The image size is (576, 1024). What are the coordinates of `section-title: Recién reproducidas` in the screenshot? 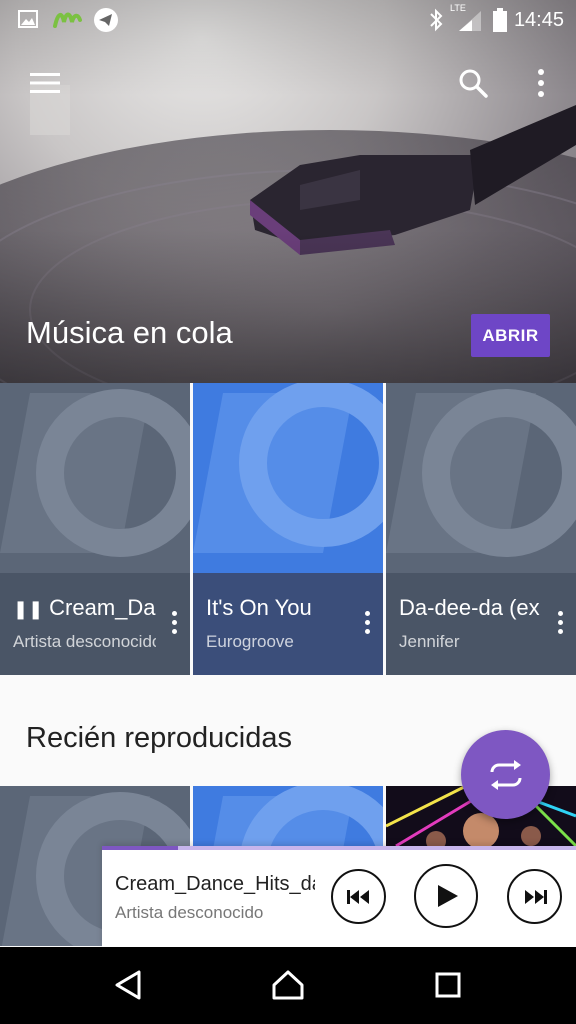 It's located at (159, 738).